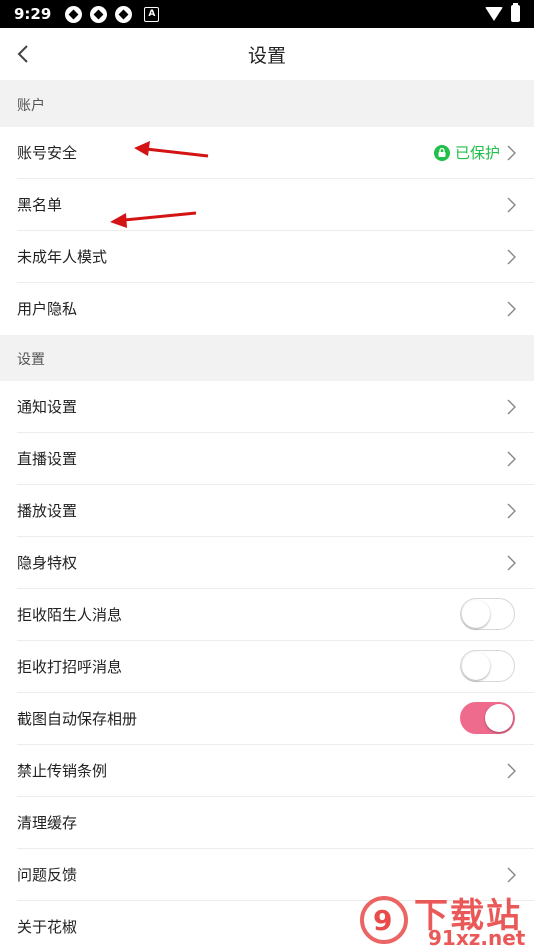 Image resolution: width=534 pixels, height=950 pixels. Describe the element at coordinates (33, 14) in the screenshot. I see `status-time: 9:29` at that location.